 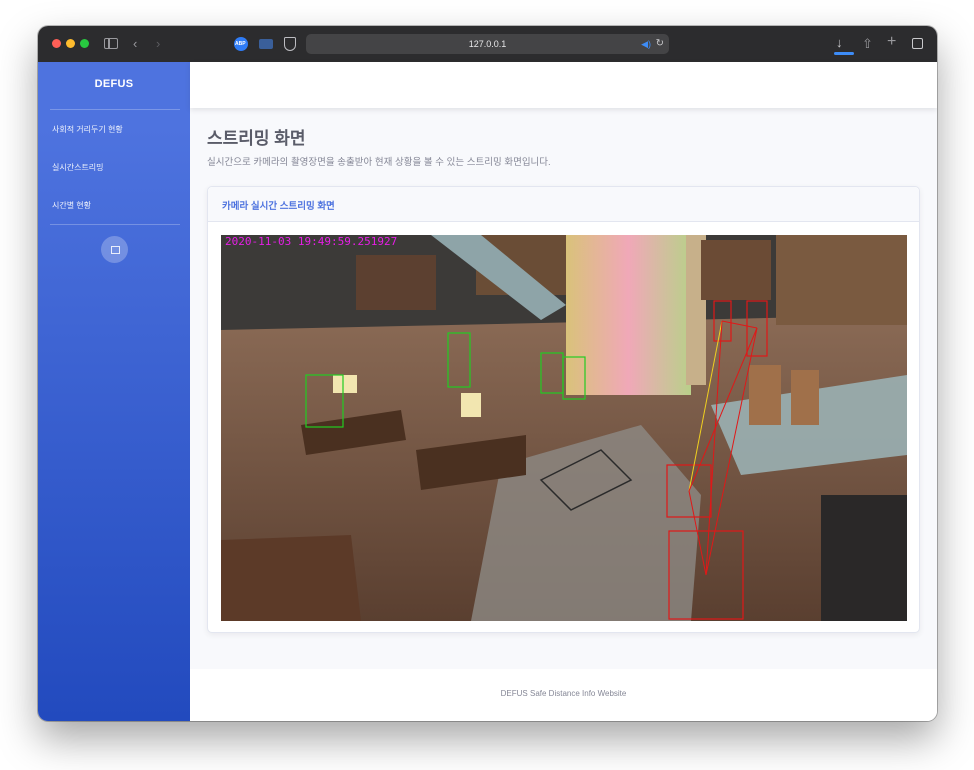 What do you see at coordinates (114, 391) in the screenshot?
I see `sidebar: DEFUS 사회적 거리두기 현황 실시간스트리밍 시간별 현황` at bounding box center [114, 391].